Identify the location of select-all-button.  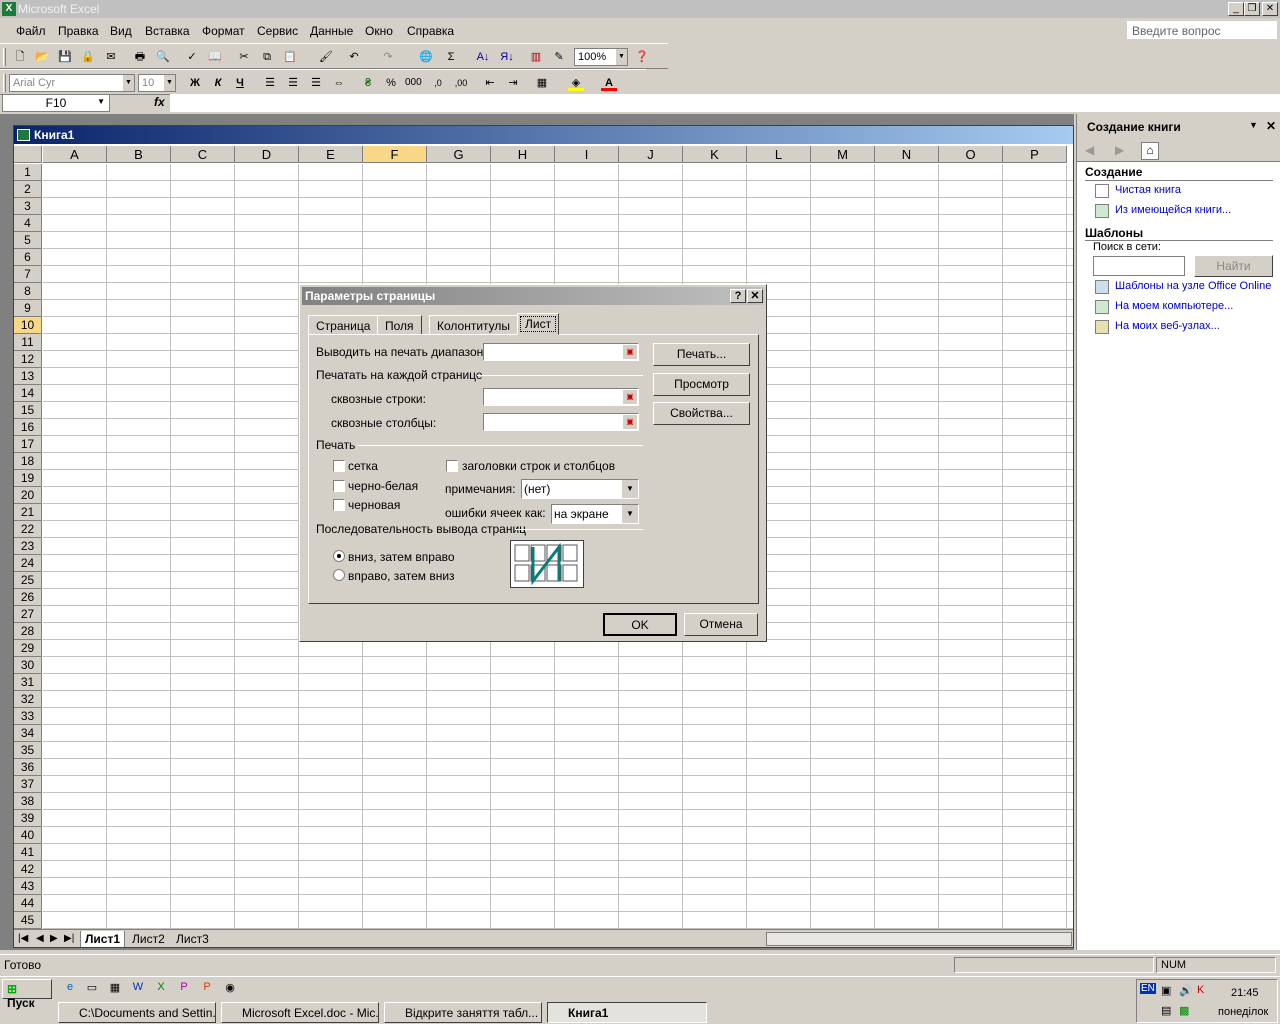
(28, 154).